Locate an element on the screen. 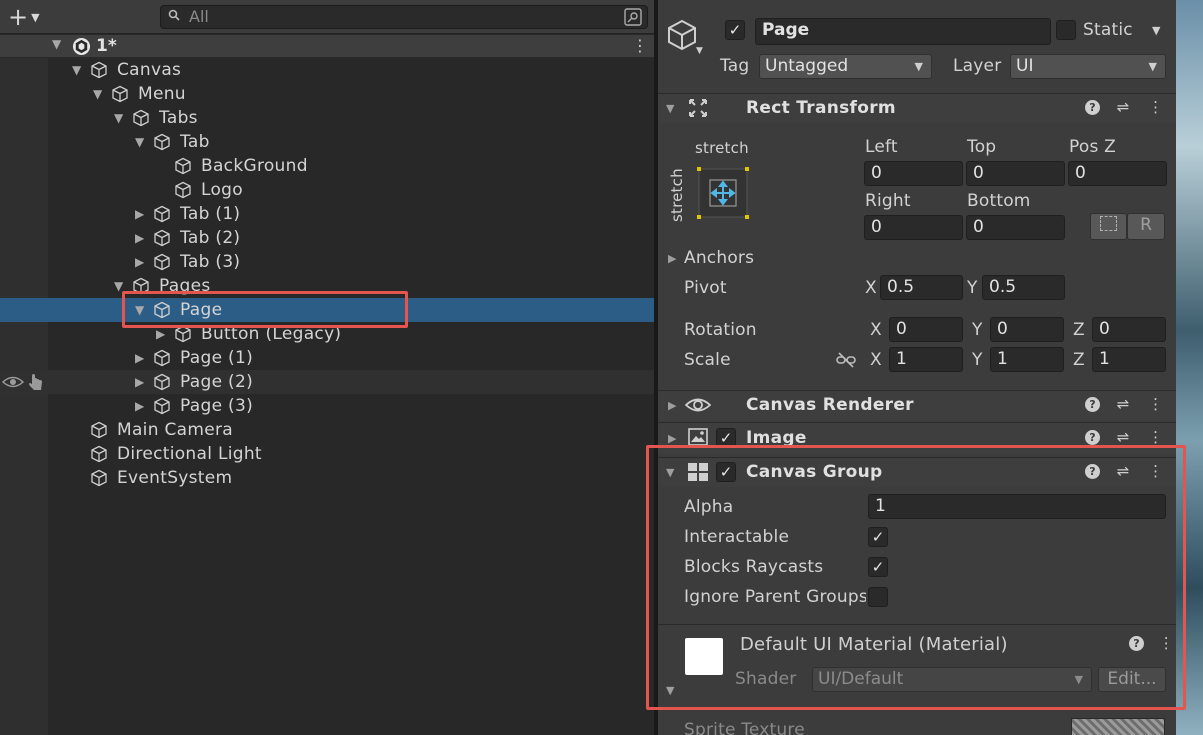 This screenshot has width=1203, height=735. sprite-texture-label: Sprite Texture is located at coordinates (744, 727).